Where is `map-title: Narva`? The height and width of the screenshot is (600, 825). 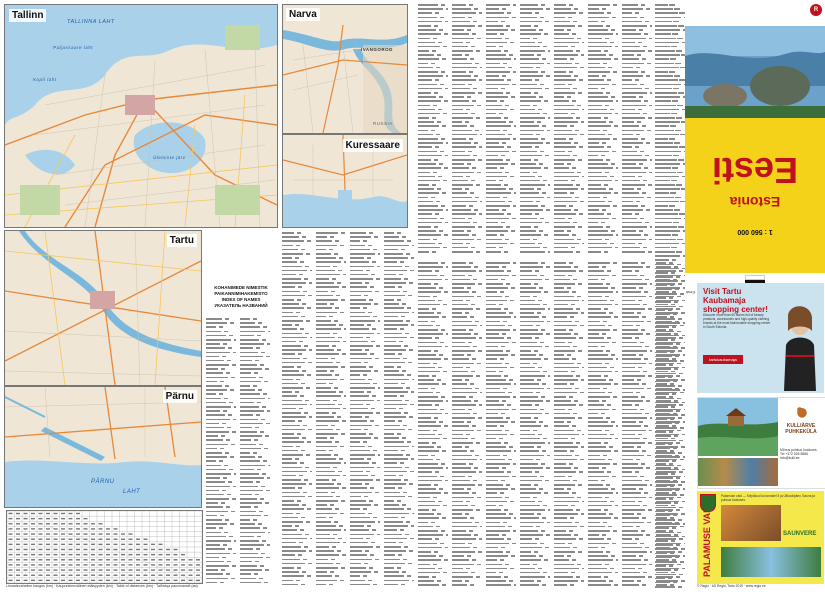
map-title: Narva is located at coordinates (303, 14).